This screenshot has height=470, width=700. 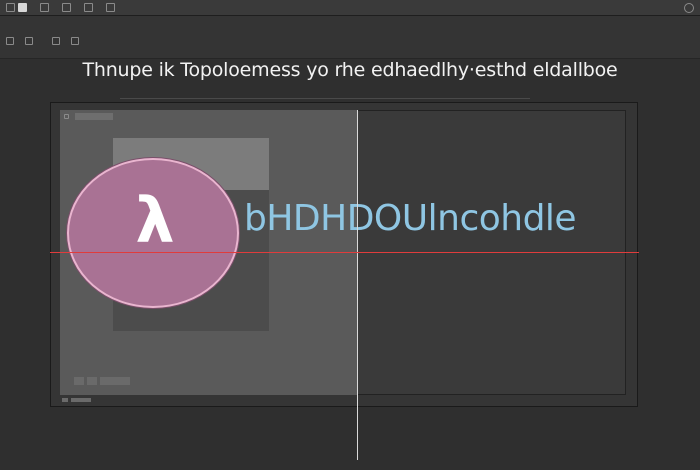 What do you see at coordinates (350, 8) in the screenshot?
I see `menu-bar` at bounding box center [350, 8].